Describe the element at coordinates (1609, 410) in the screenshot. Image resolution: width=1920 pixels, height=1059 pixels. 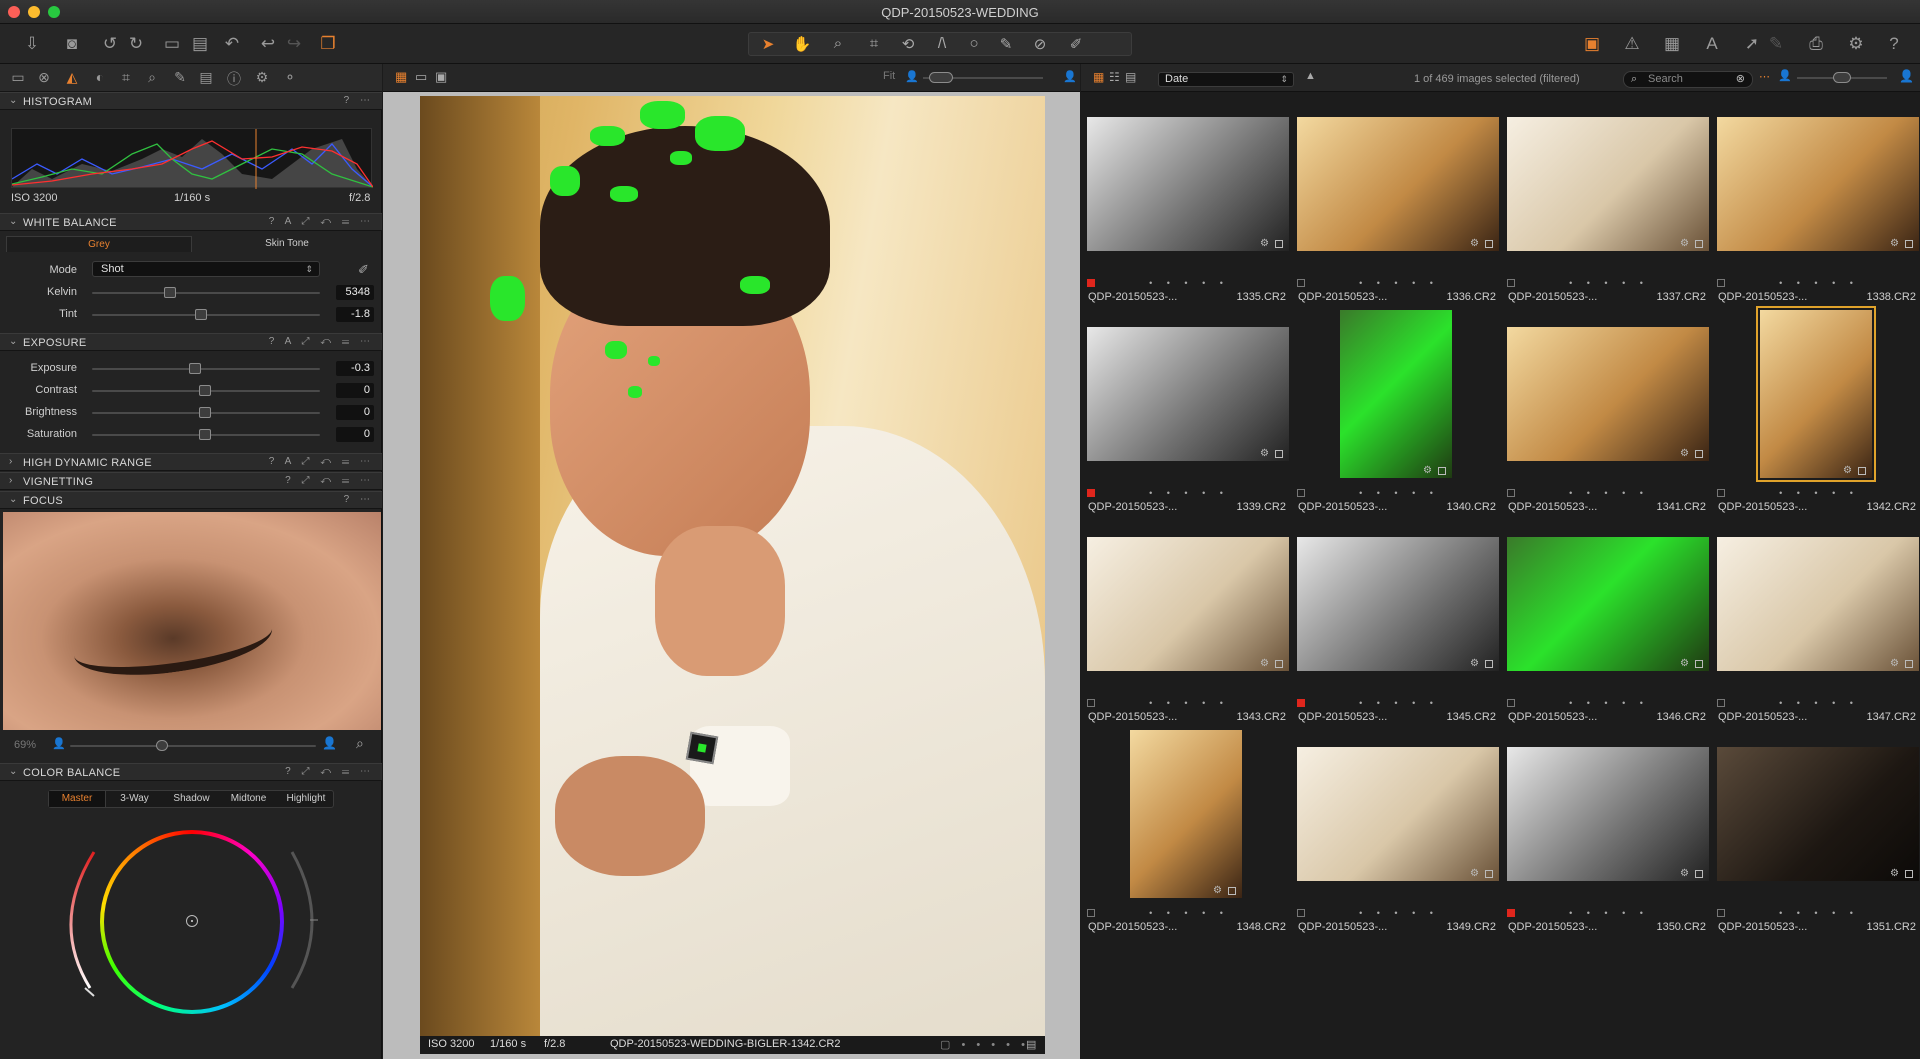
I see `thumbnail-cell: ⚙ • • • • • QDP-20150523-... 1341.CR2` at that location.